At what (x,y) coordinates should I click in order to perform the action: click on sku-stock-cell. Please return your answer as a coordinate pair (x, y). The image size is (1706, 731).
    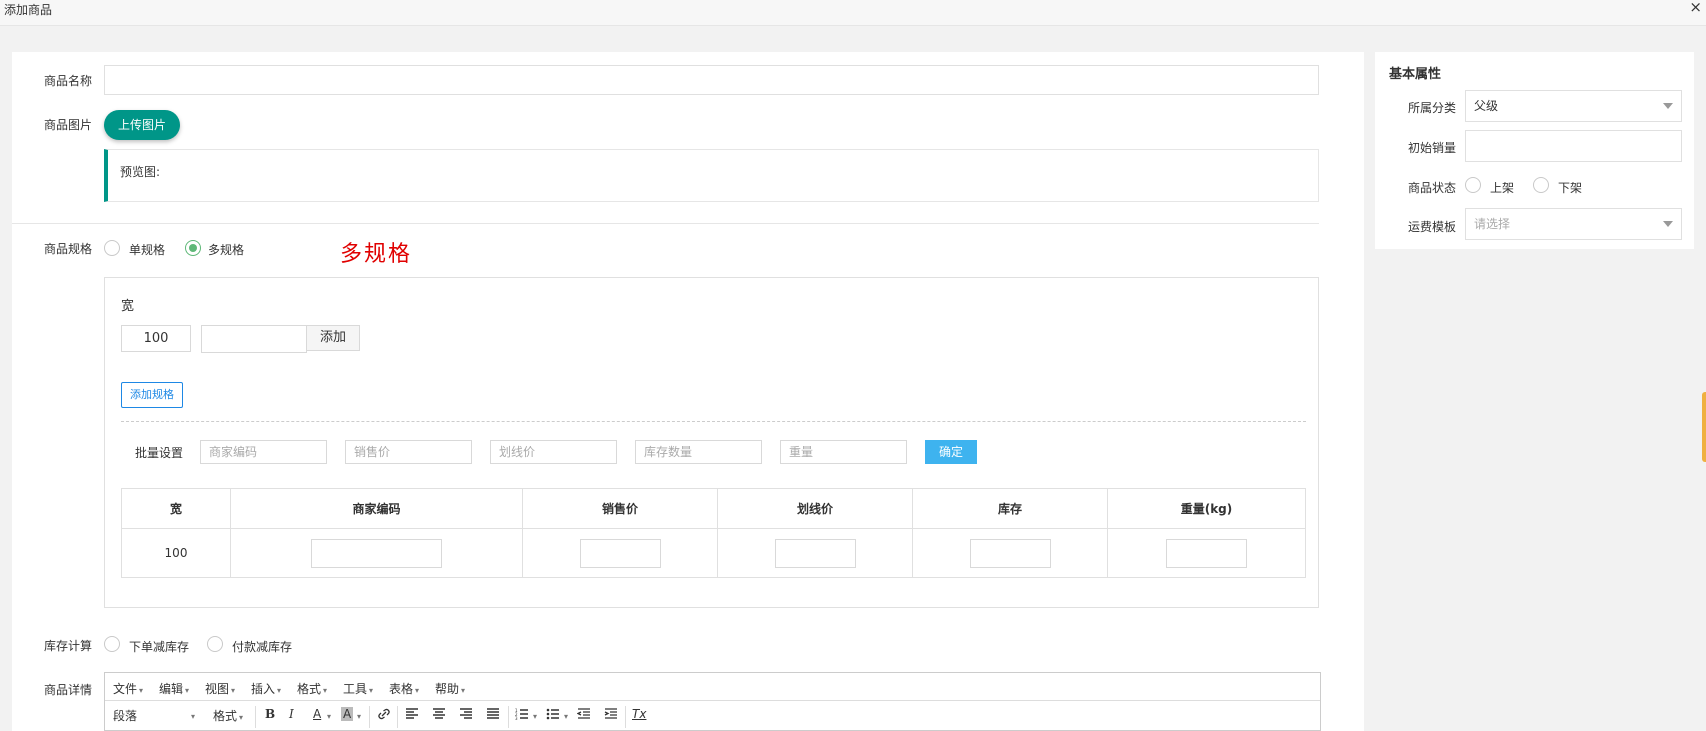
    Looking at the image, I should click on (1010, 553).